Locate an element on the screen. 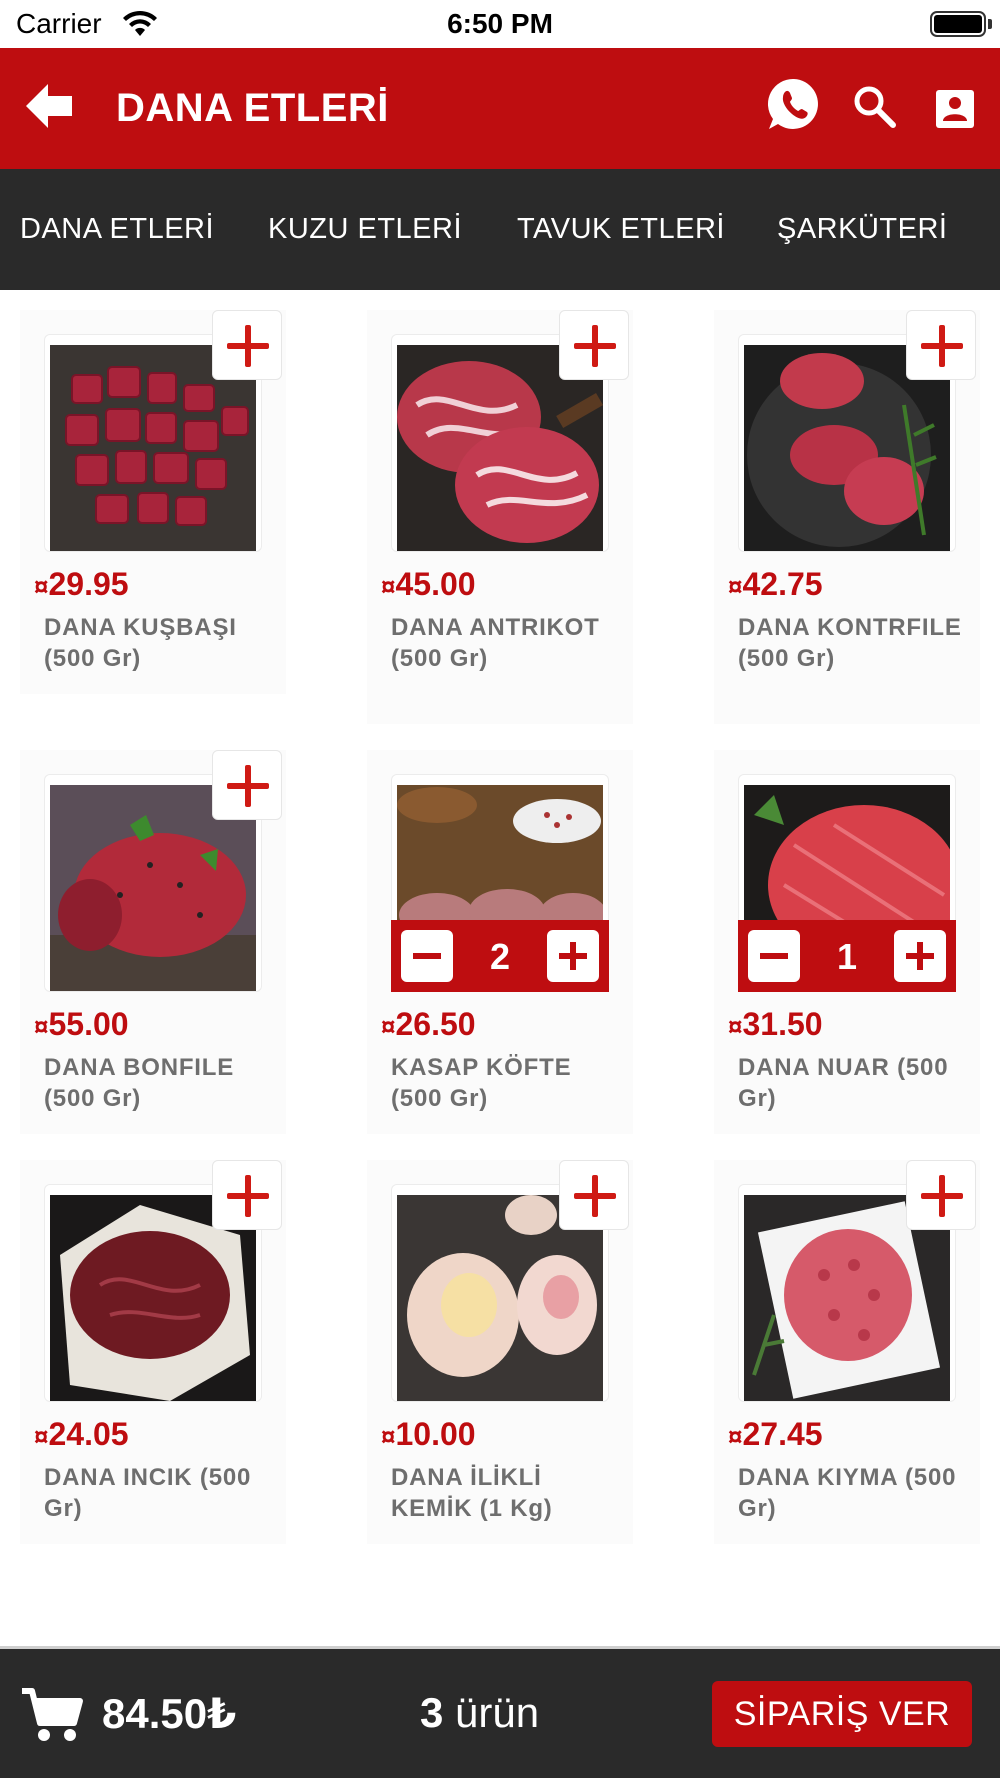 This screenshot has height=1778, width=1000. status-bar: Carrier 6:50 PM is located at coordinates (500, 24).